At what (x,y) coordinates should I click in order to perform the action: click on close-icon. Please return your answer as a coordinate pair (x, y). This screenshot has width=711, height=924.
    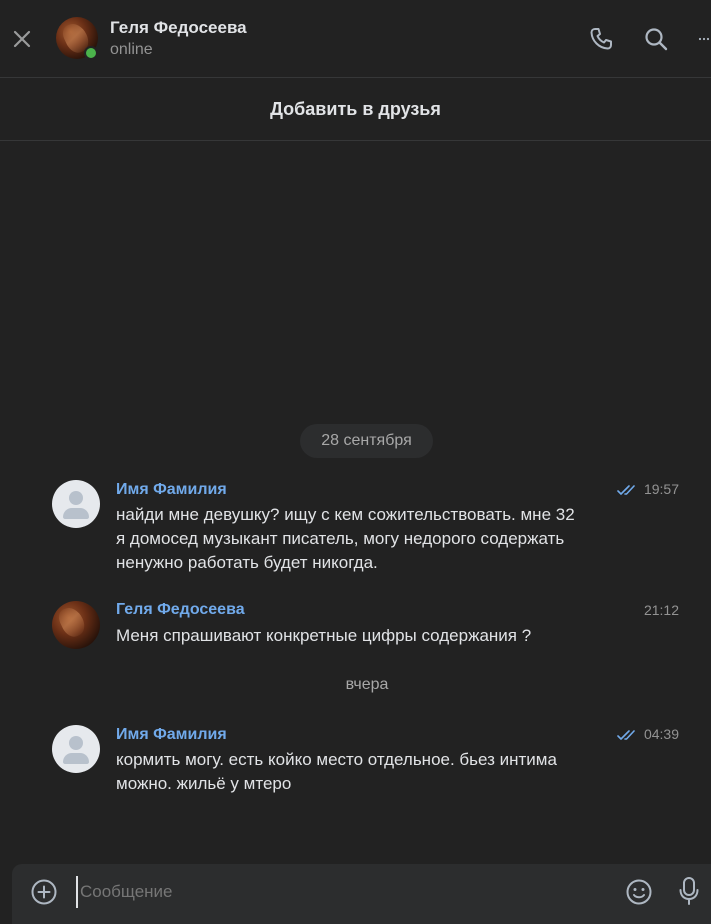
    Looking at the image, I should click on (22, 39).